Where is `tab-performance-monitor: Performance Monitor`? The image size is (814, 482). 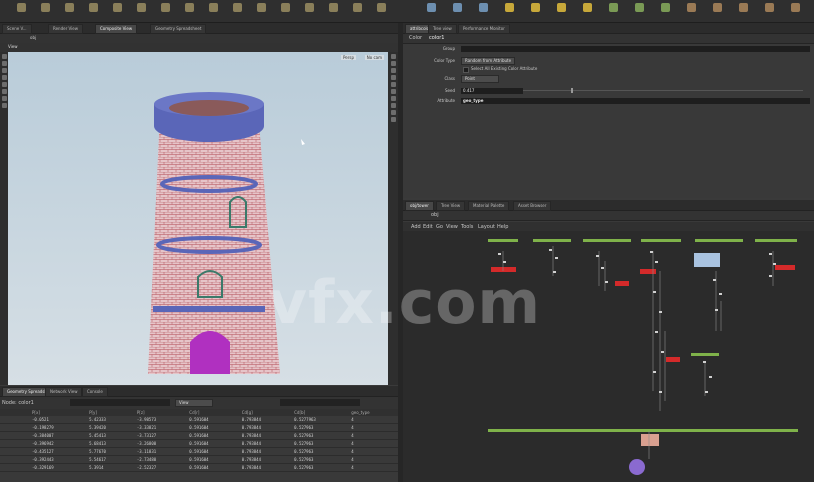 tab-performance-monitor: Performance Monitor is located at coordinates (484, 29).